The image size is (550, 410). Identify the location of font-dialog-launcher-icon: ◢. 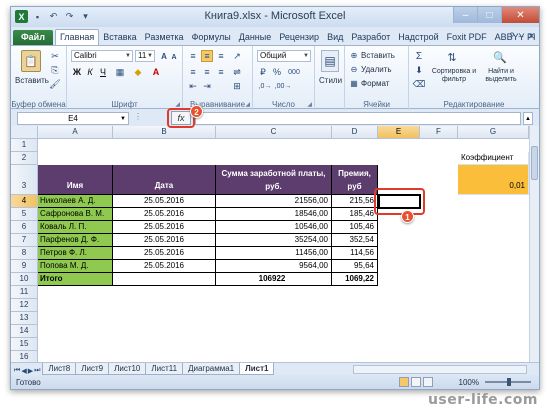
(177, 104).